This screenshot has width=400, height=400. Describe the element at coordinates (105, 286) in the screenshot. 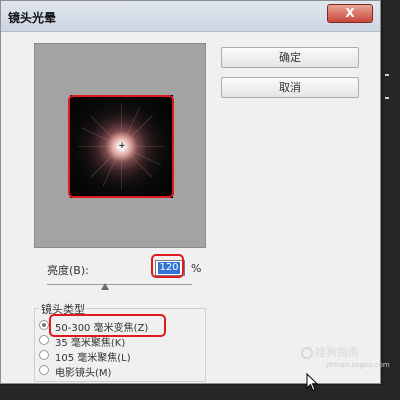

I see `brightness-slider-thumb` at that location.